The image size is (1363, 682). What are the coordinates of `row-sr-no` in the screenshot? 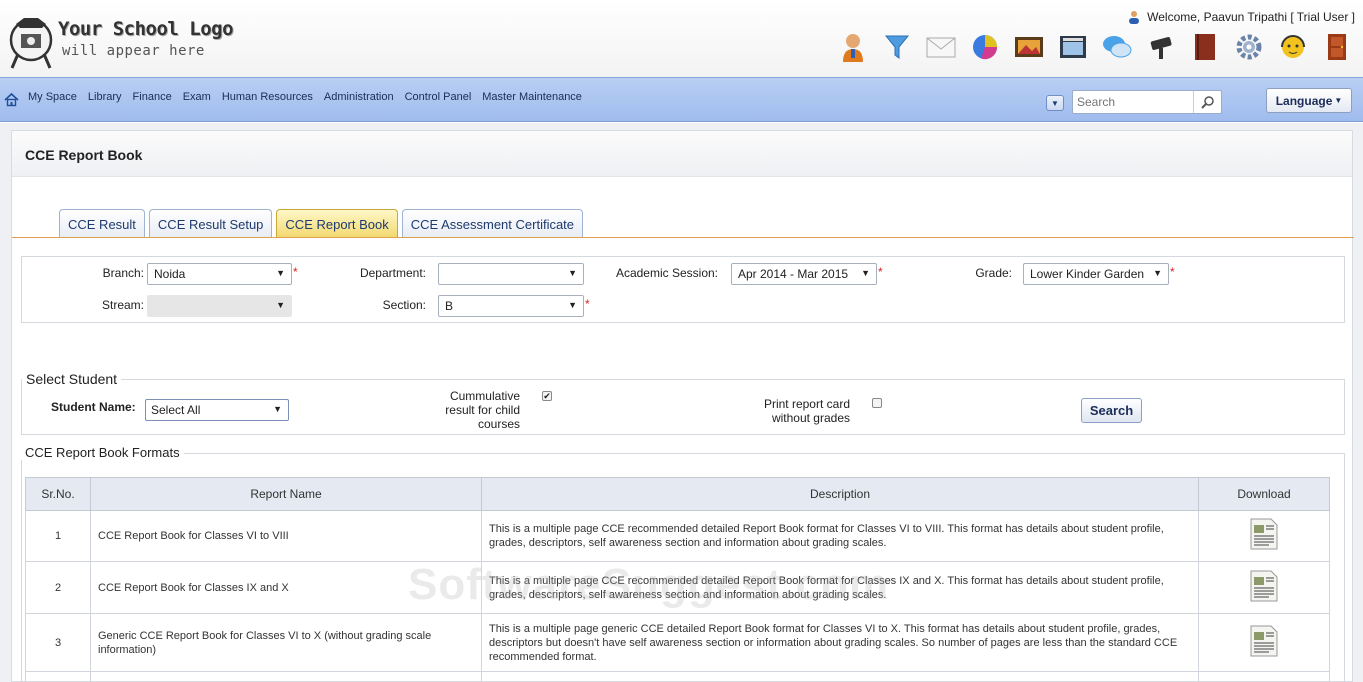 It's located at (58, 676).